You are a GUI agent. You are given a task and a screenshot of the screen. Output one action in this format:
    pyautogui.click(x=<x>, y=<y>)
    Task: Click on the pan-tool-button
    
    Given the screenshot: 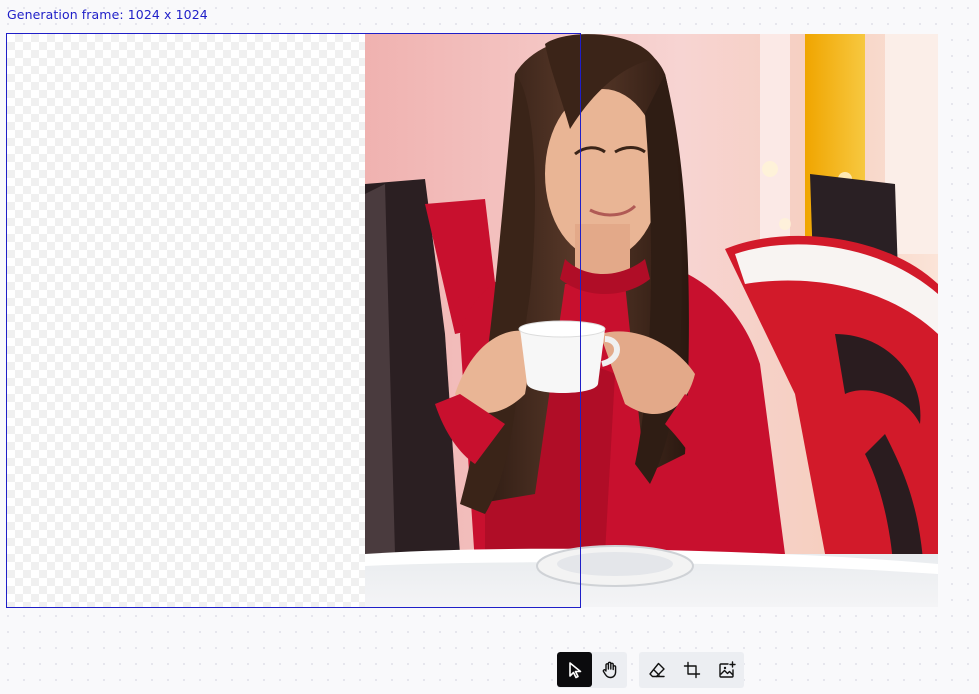 What is the action you would take?
    pyautogui.click(x=609, y=669)
    